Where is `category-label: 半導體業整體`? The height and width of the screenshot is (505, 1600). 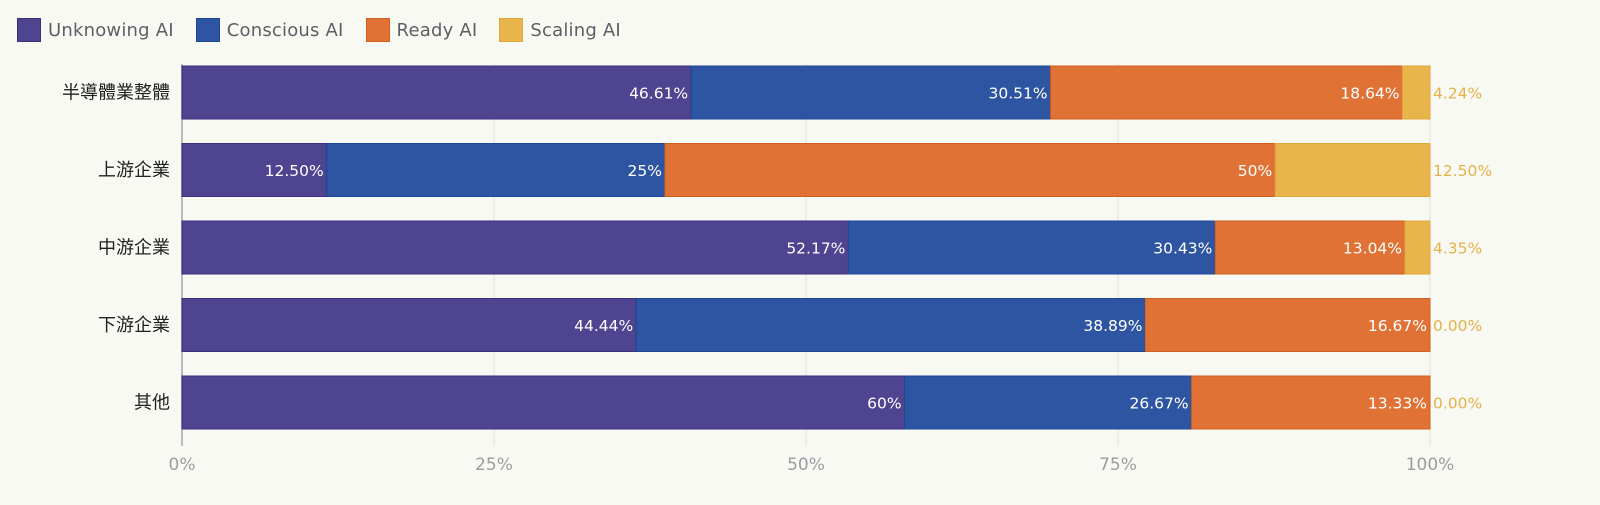
category-label: 半導體業整體 is located at coordinates (116, 93).